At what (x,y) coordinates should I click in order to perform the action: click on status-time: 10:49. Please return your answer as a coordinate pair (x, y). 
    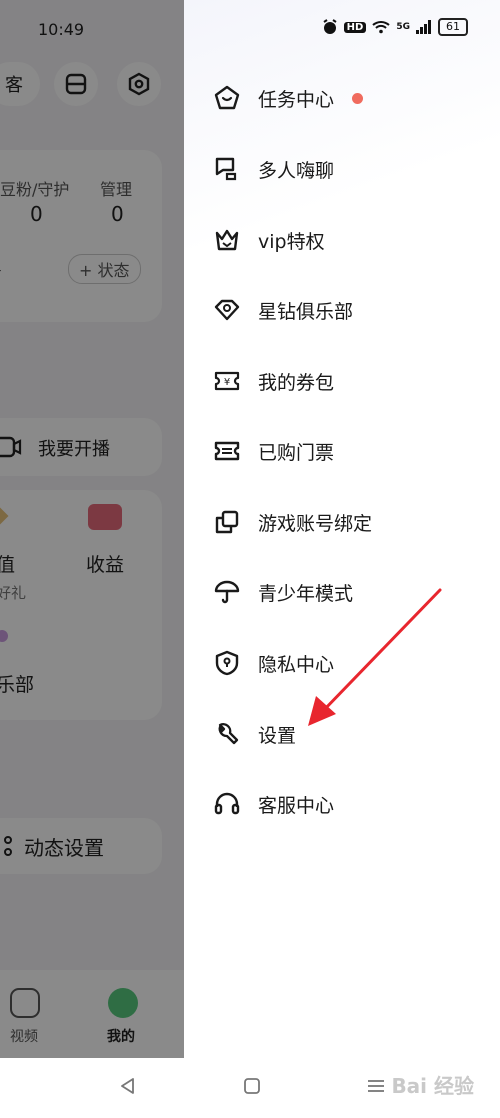
    Looking at the image, I should click on (61, 29).